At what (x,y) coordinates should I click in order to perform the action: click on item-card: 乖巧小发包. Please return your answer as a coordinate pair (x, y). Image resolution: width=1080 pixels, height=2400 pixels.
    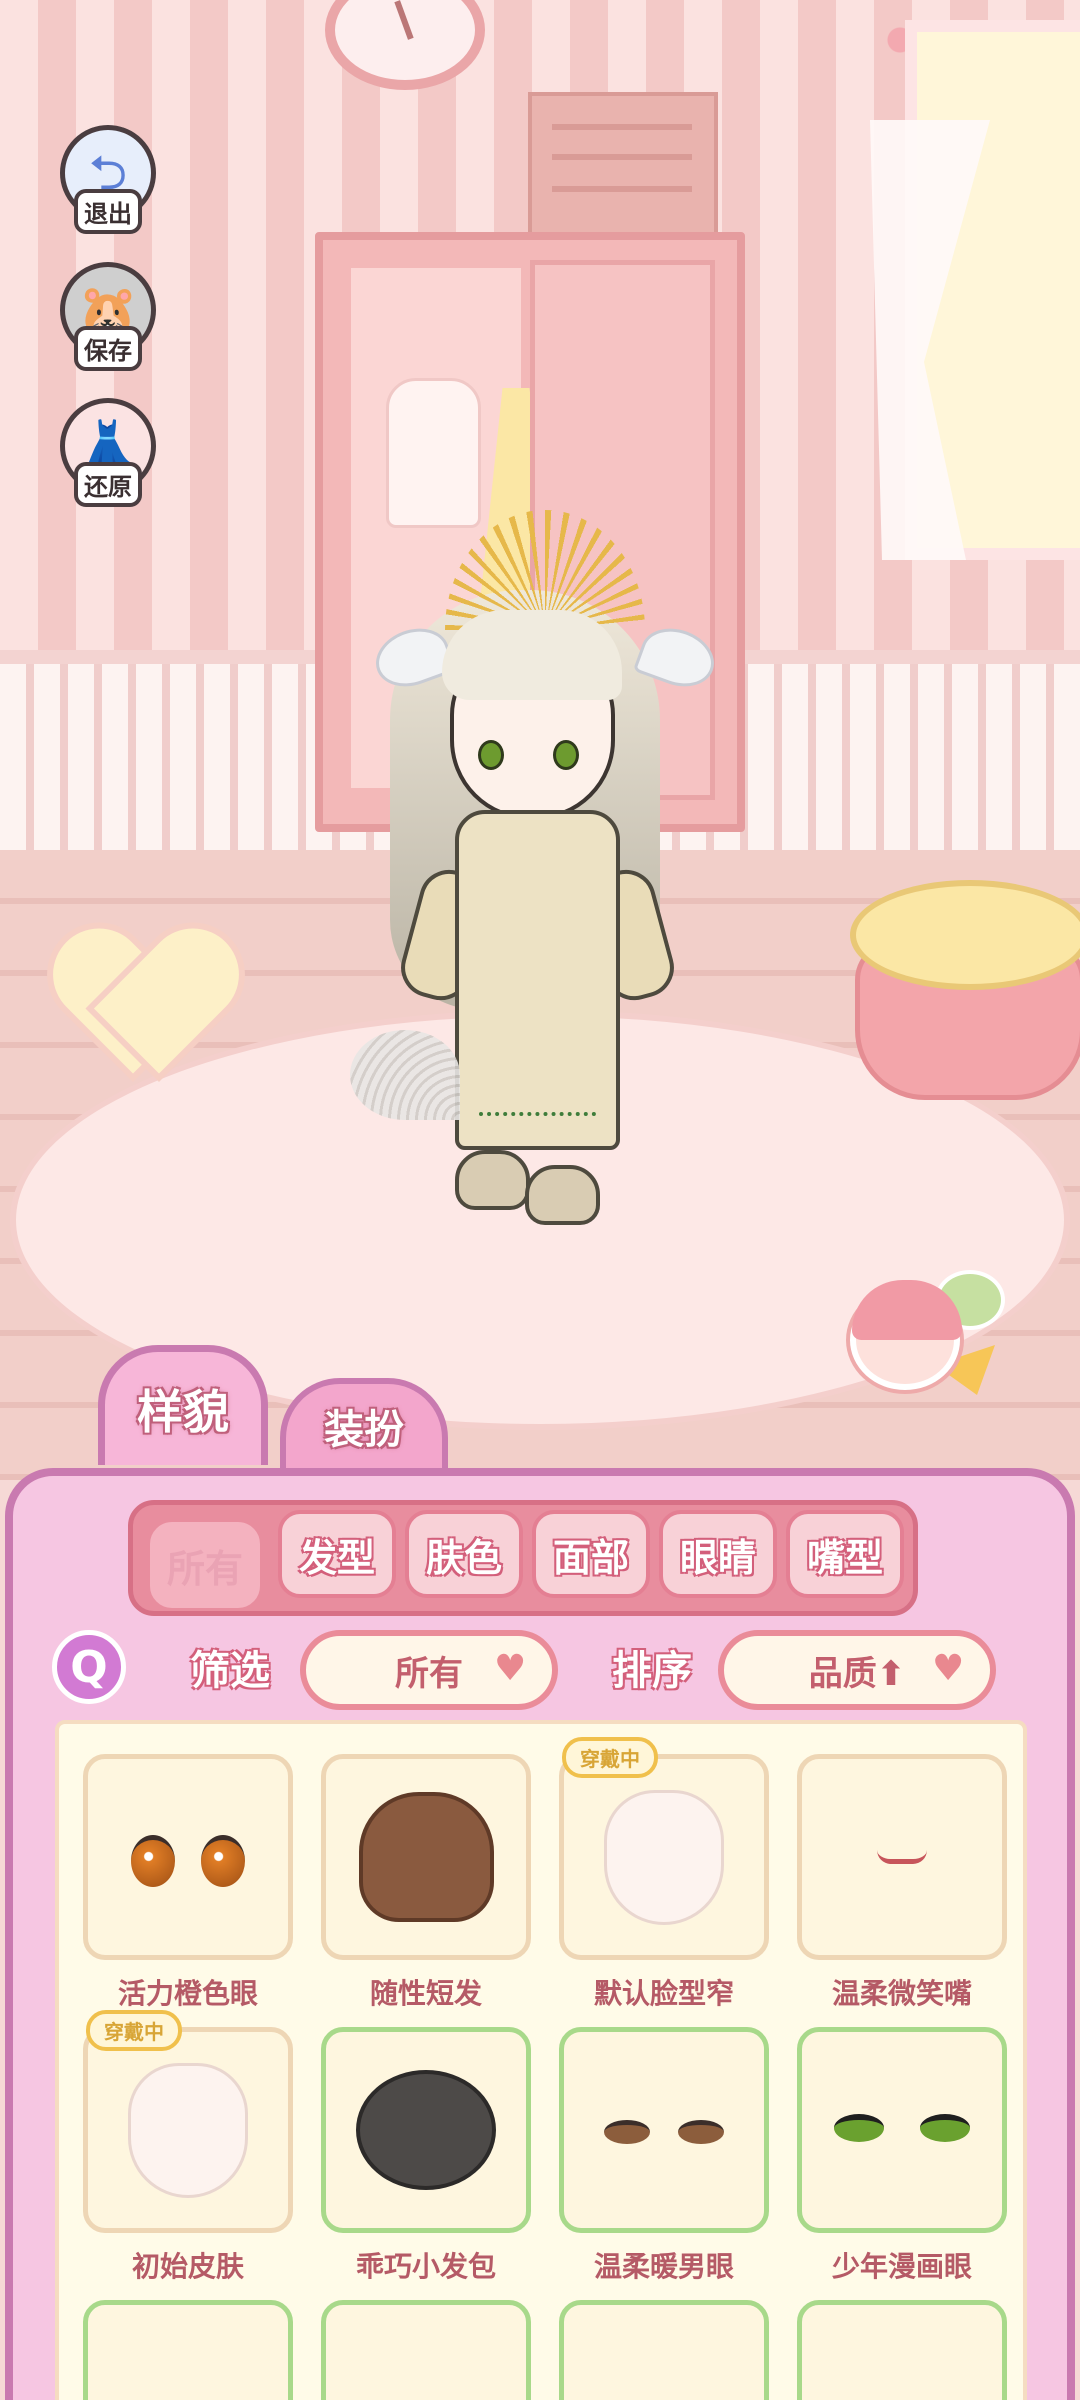
    Looking at the image, I should click on (426, 2156).